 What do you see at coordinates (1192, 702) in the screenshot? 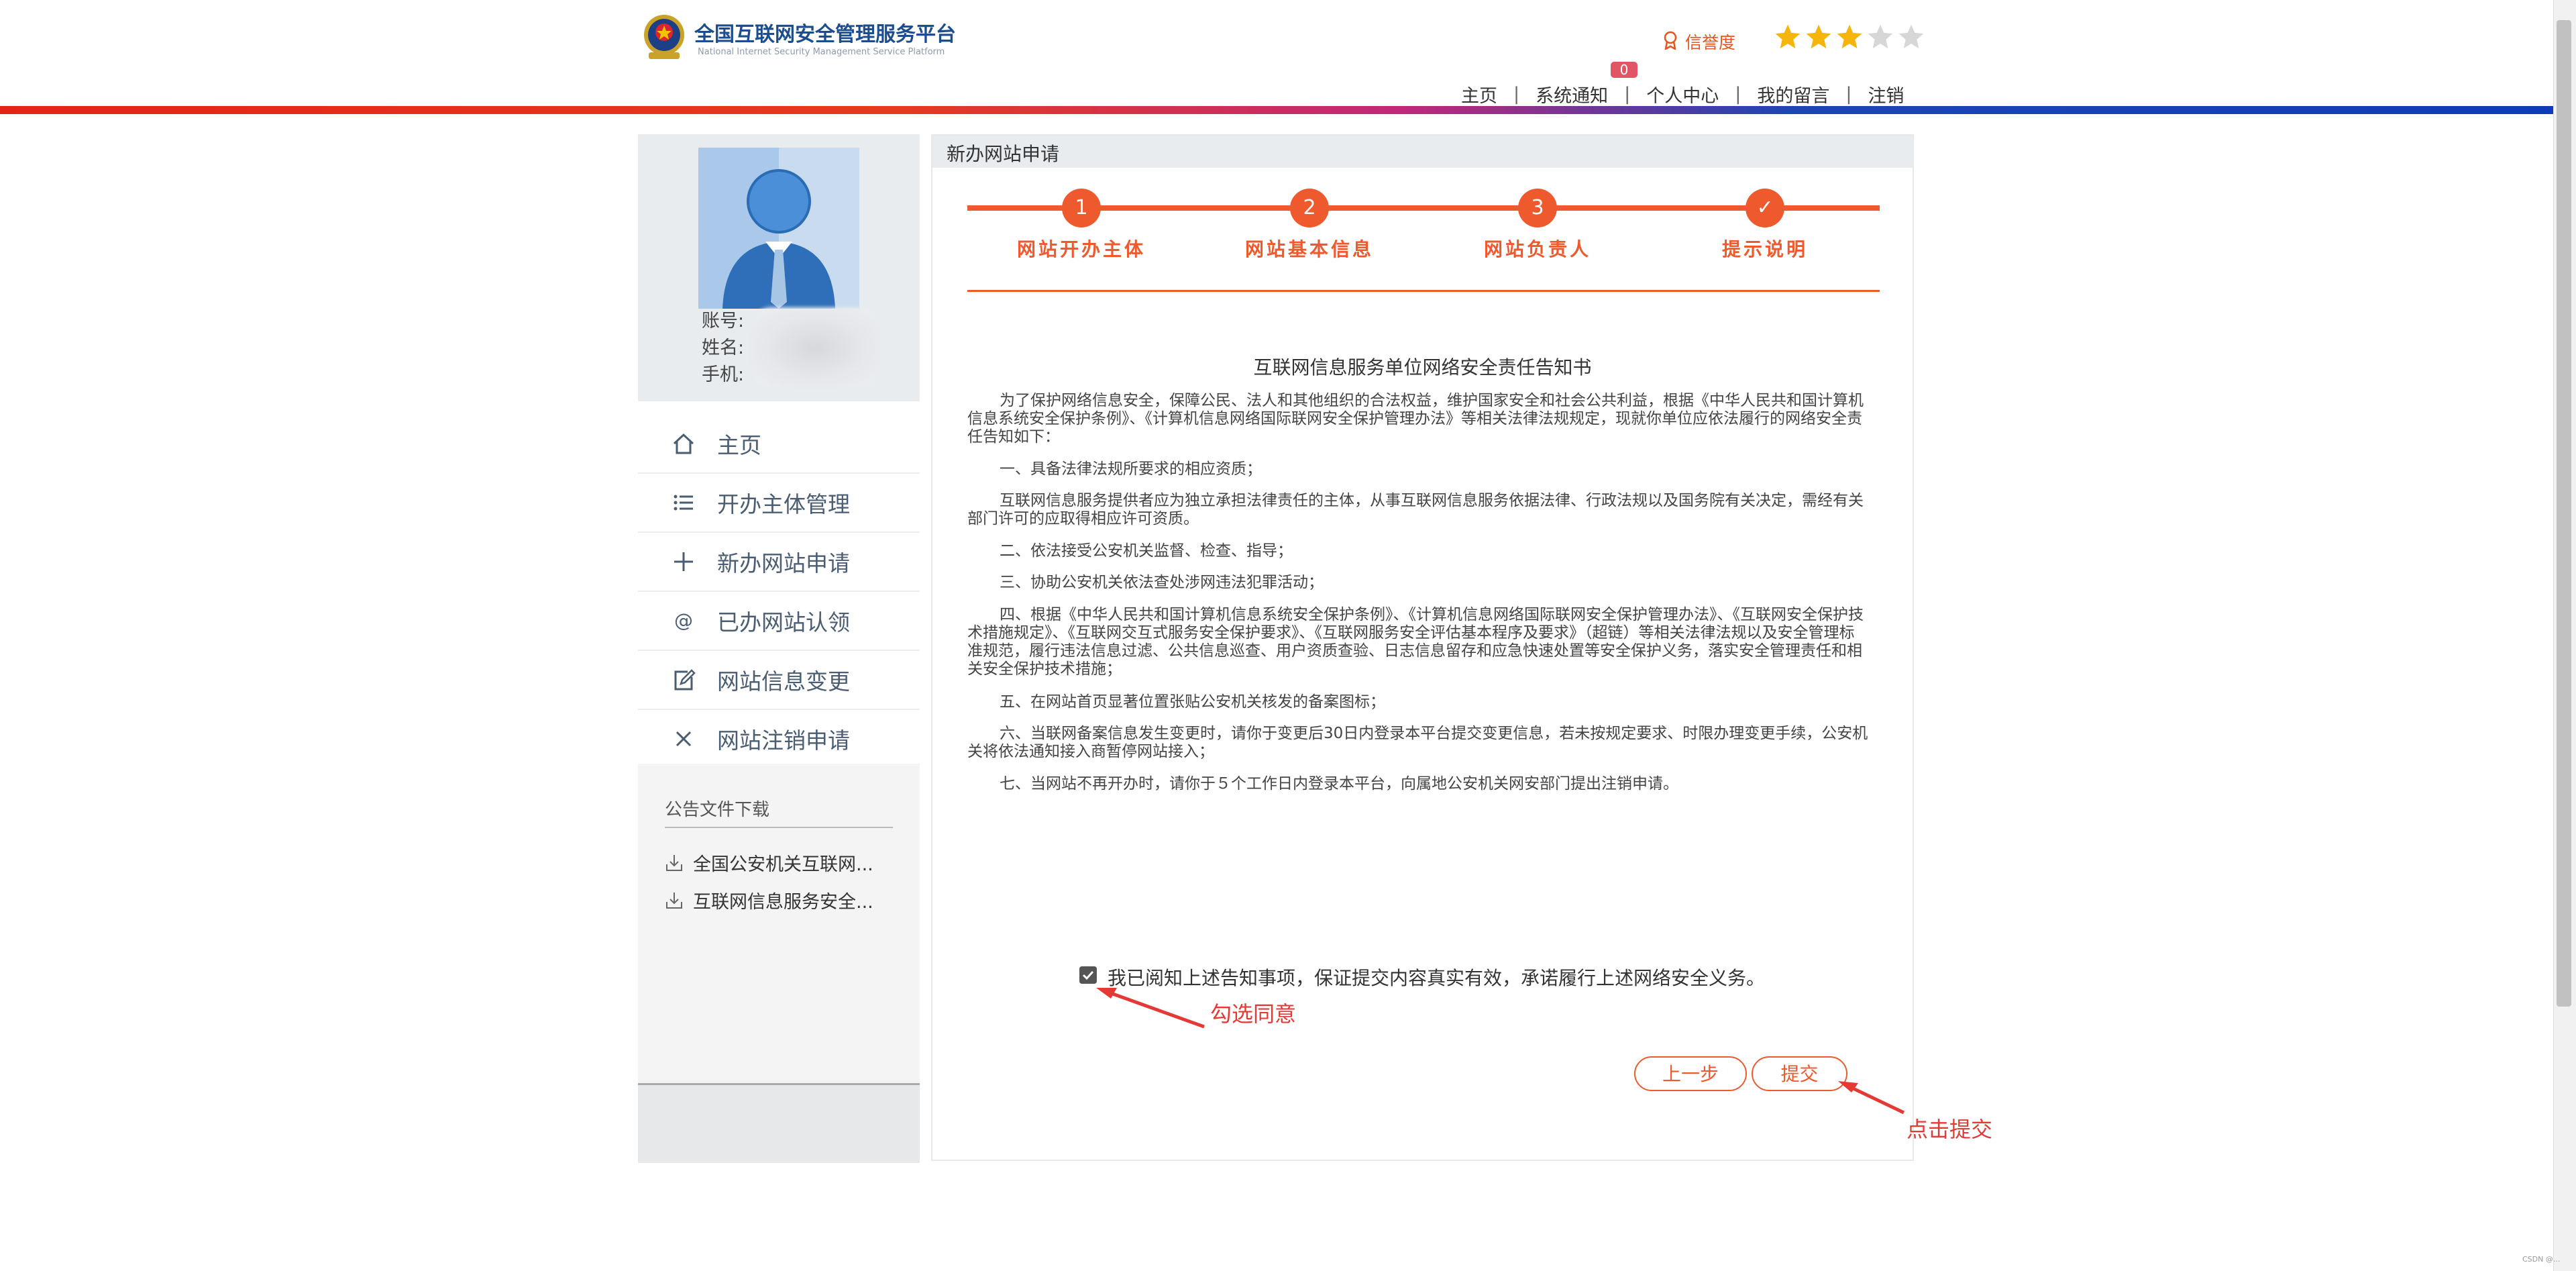
I see `notice-paragraph: 五、在网站首页显著位置张贴公安机关核发的备案图标；` at bounding box center [1192, 702].